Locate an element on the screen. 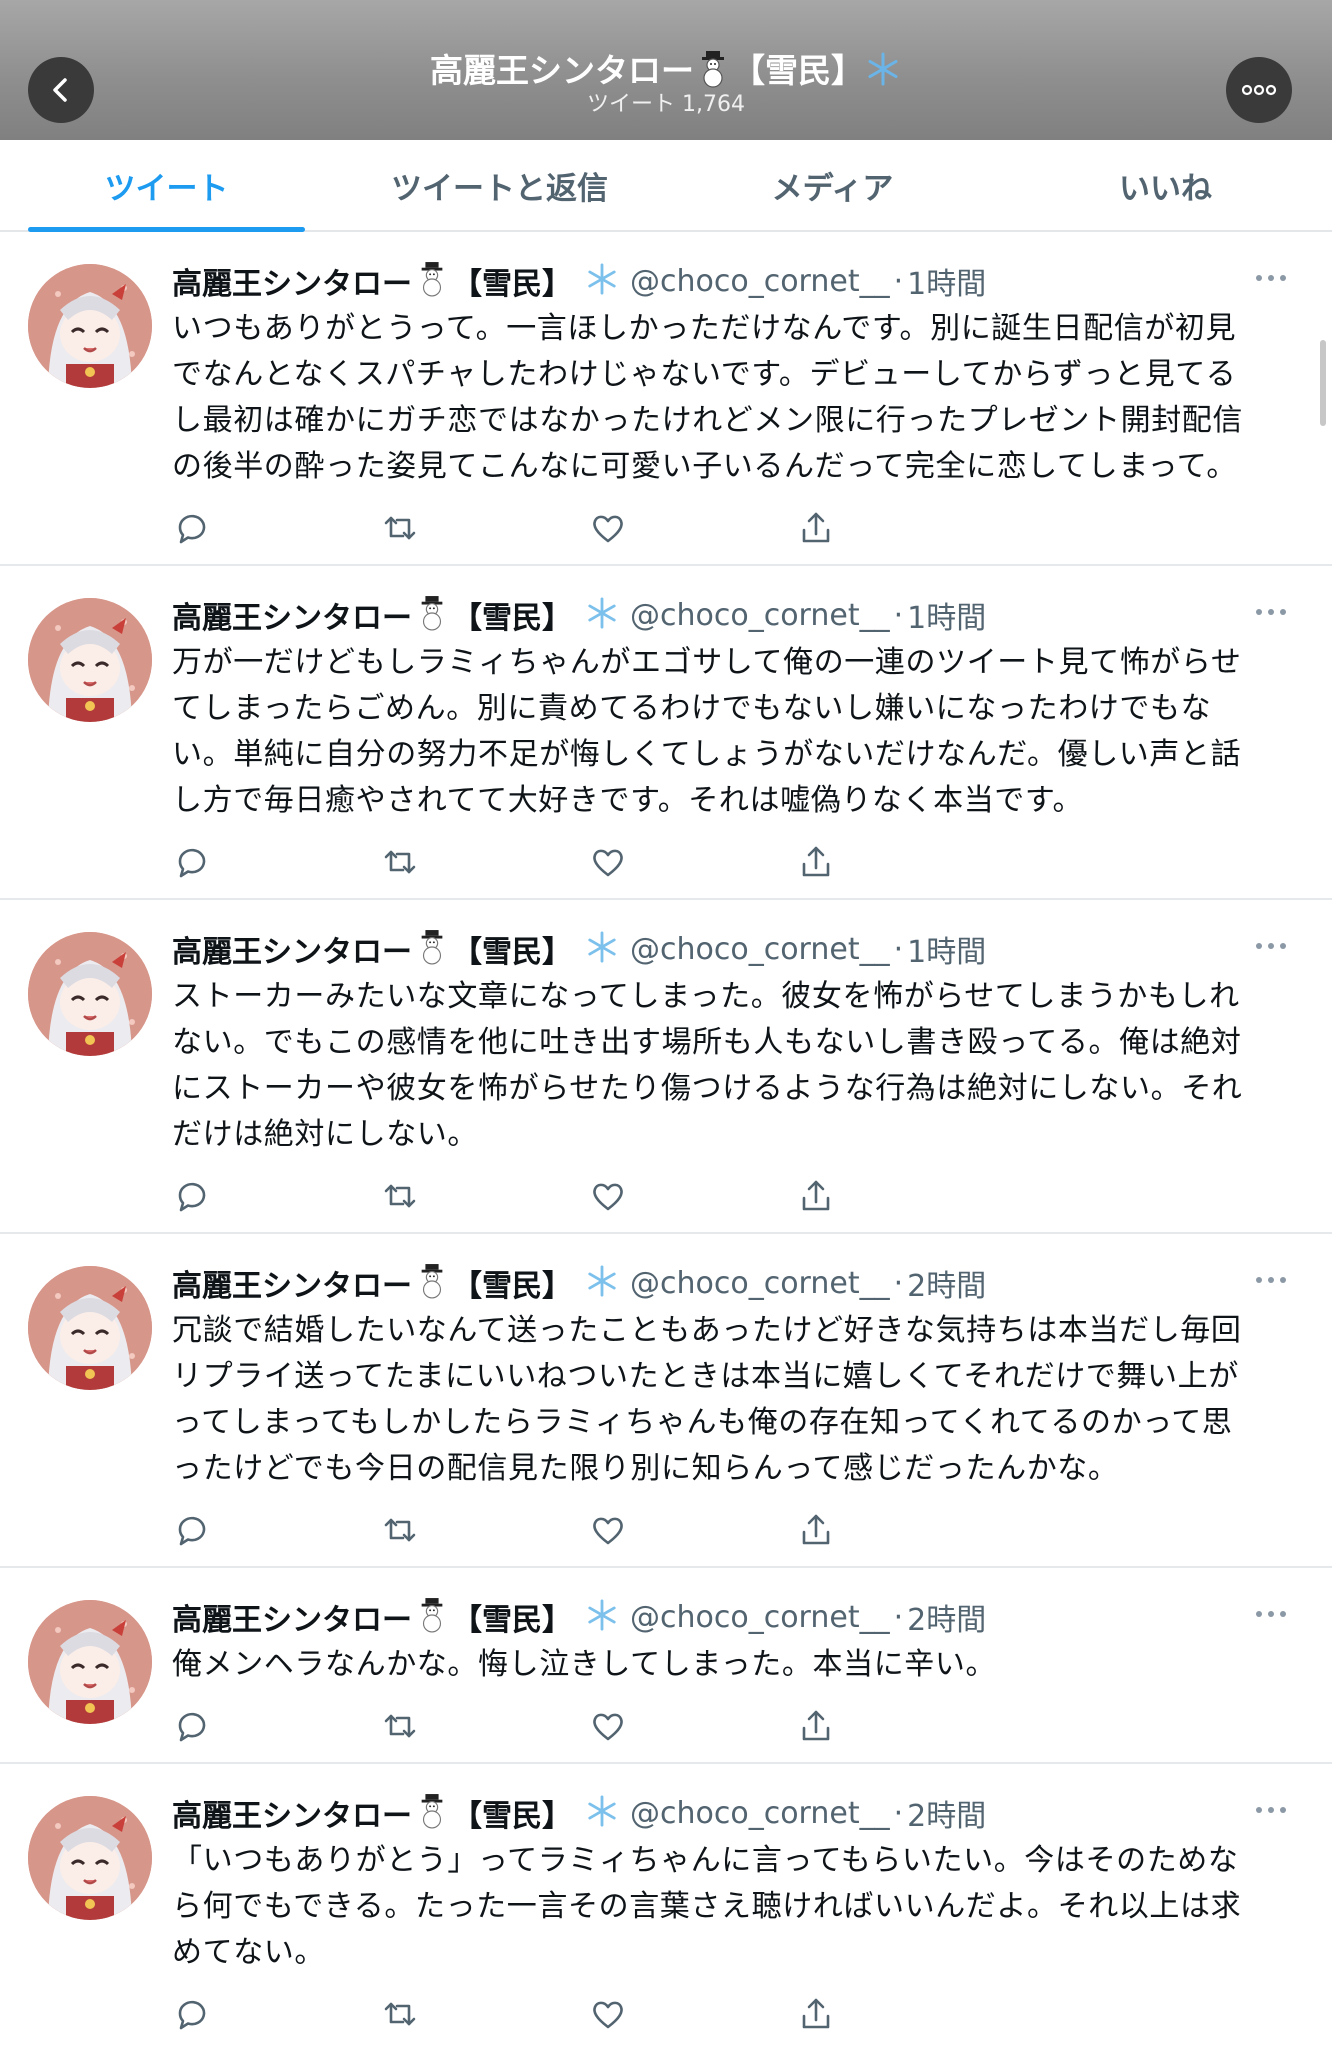 The image size is (1332, 2048). tab-media: メディア is located at coordinates (832, 185).